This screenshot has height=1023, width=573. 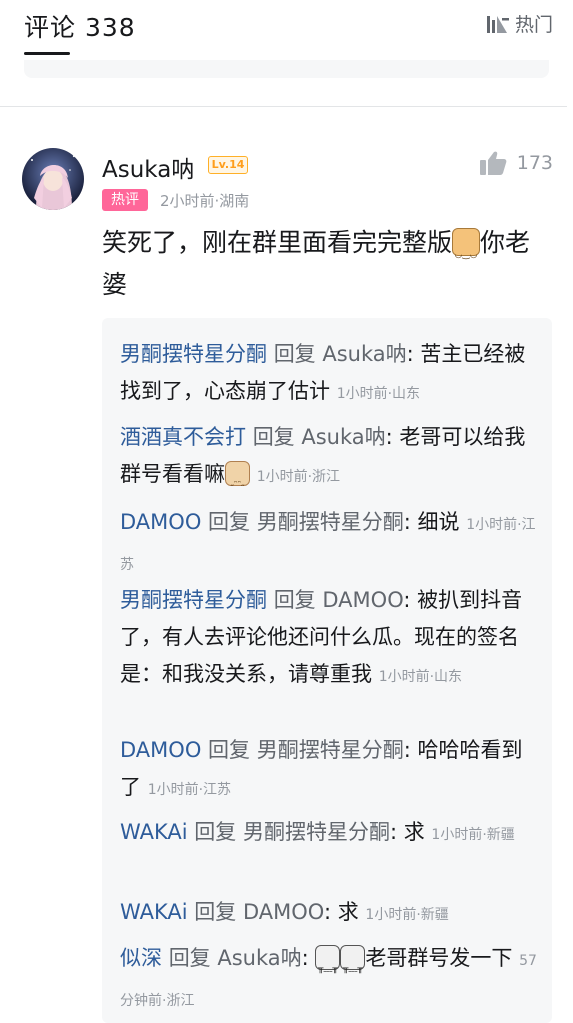 I want to click on reply-item: WAKAi 回复 DAMOO: 求 1小时前·新疆, so click(x=329, y=914).